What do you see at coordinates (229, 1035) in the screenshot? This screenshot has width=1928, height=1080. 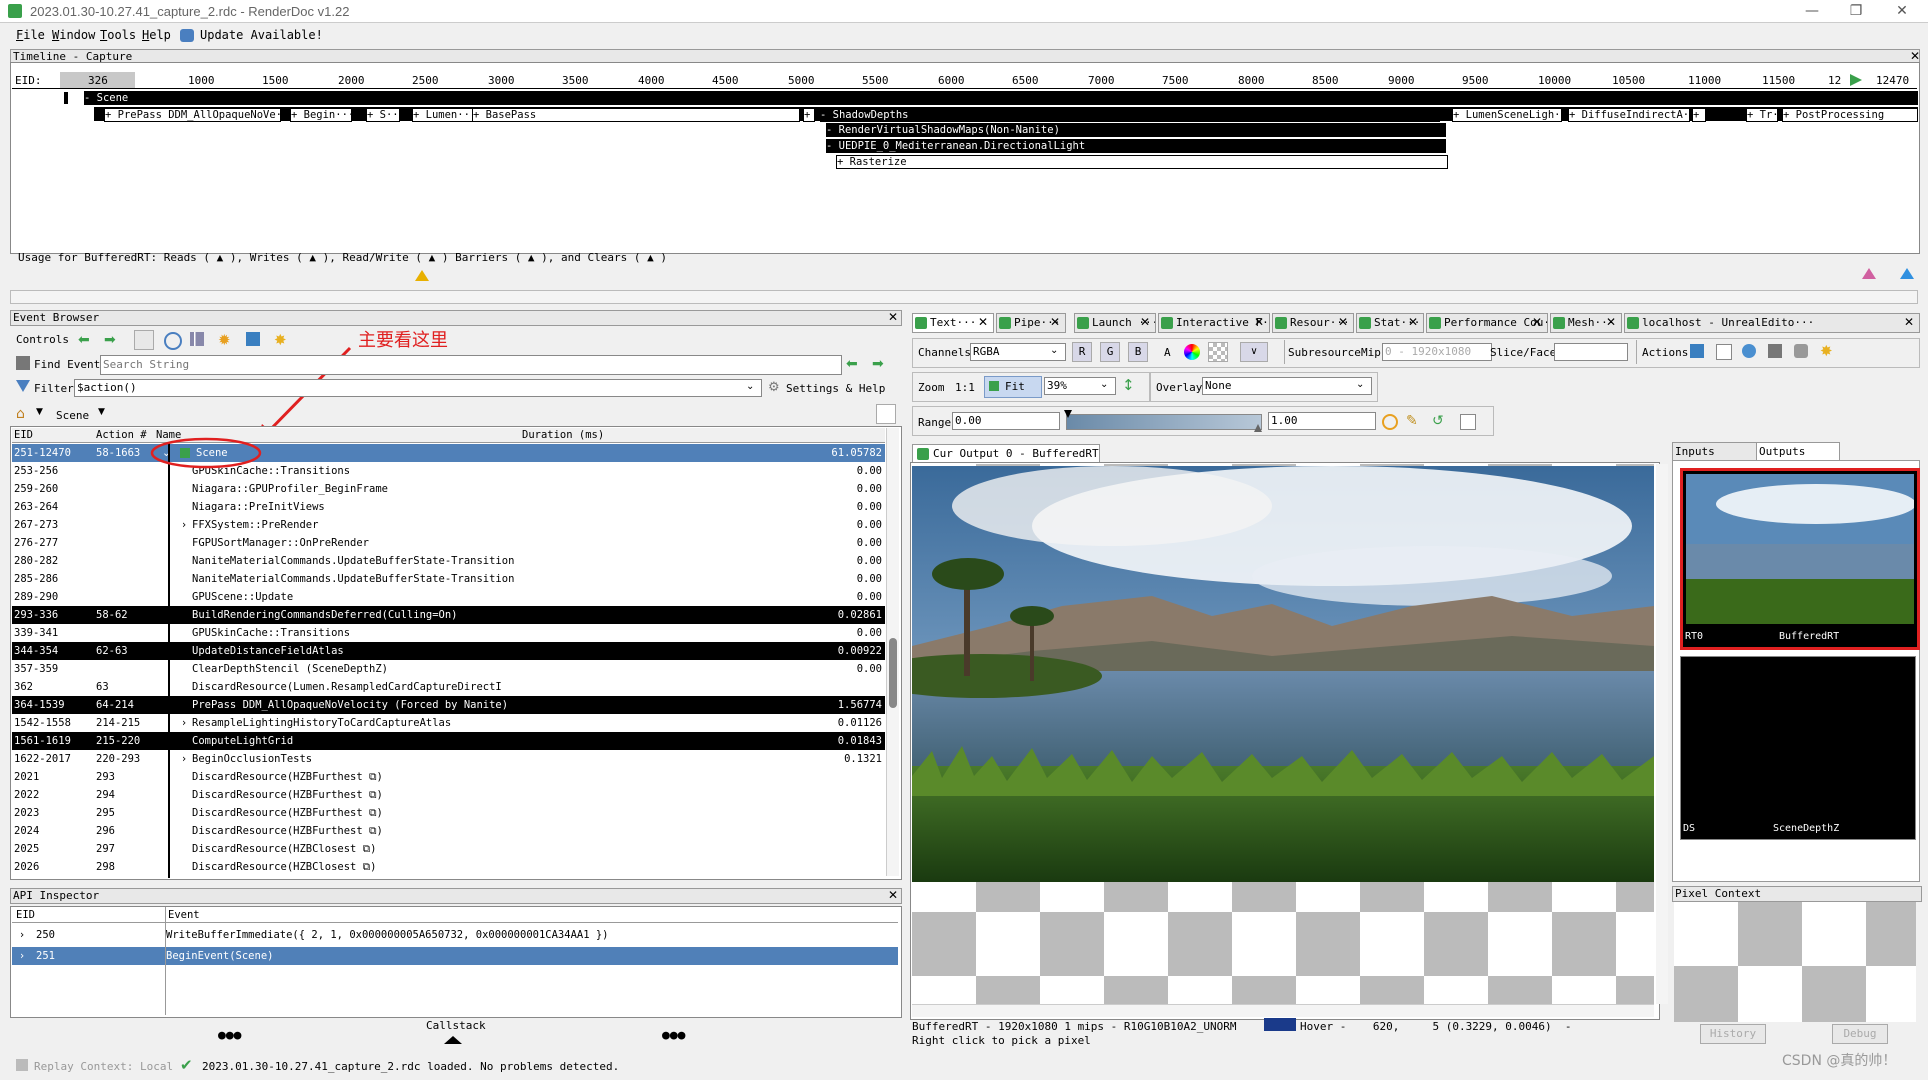 I see `dots-left: ●●●` at bounding box center [229, 1035].